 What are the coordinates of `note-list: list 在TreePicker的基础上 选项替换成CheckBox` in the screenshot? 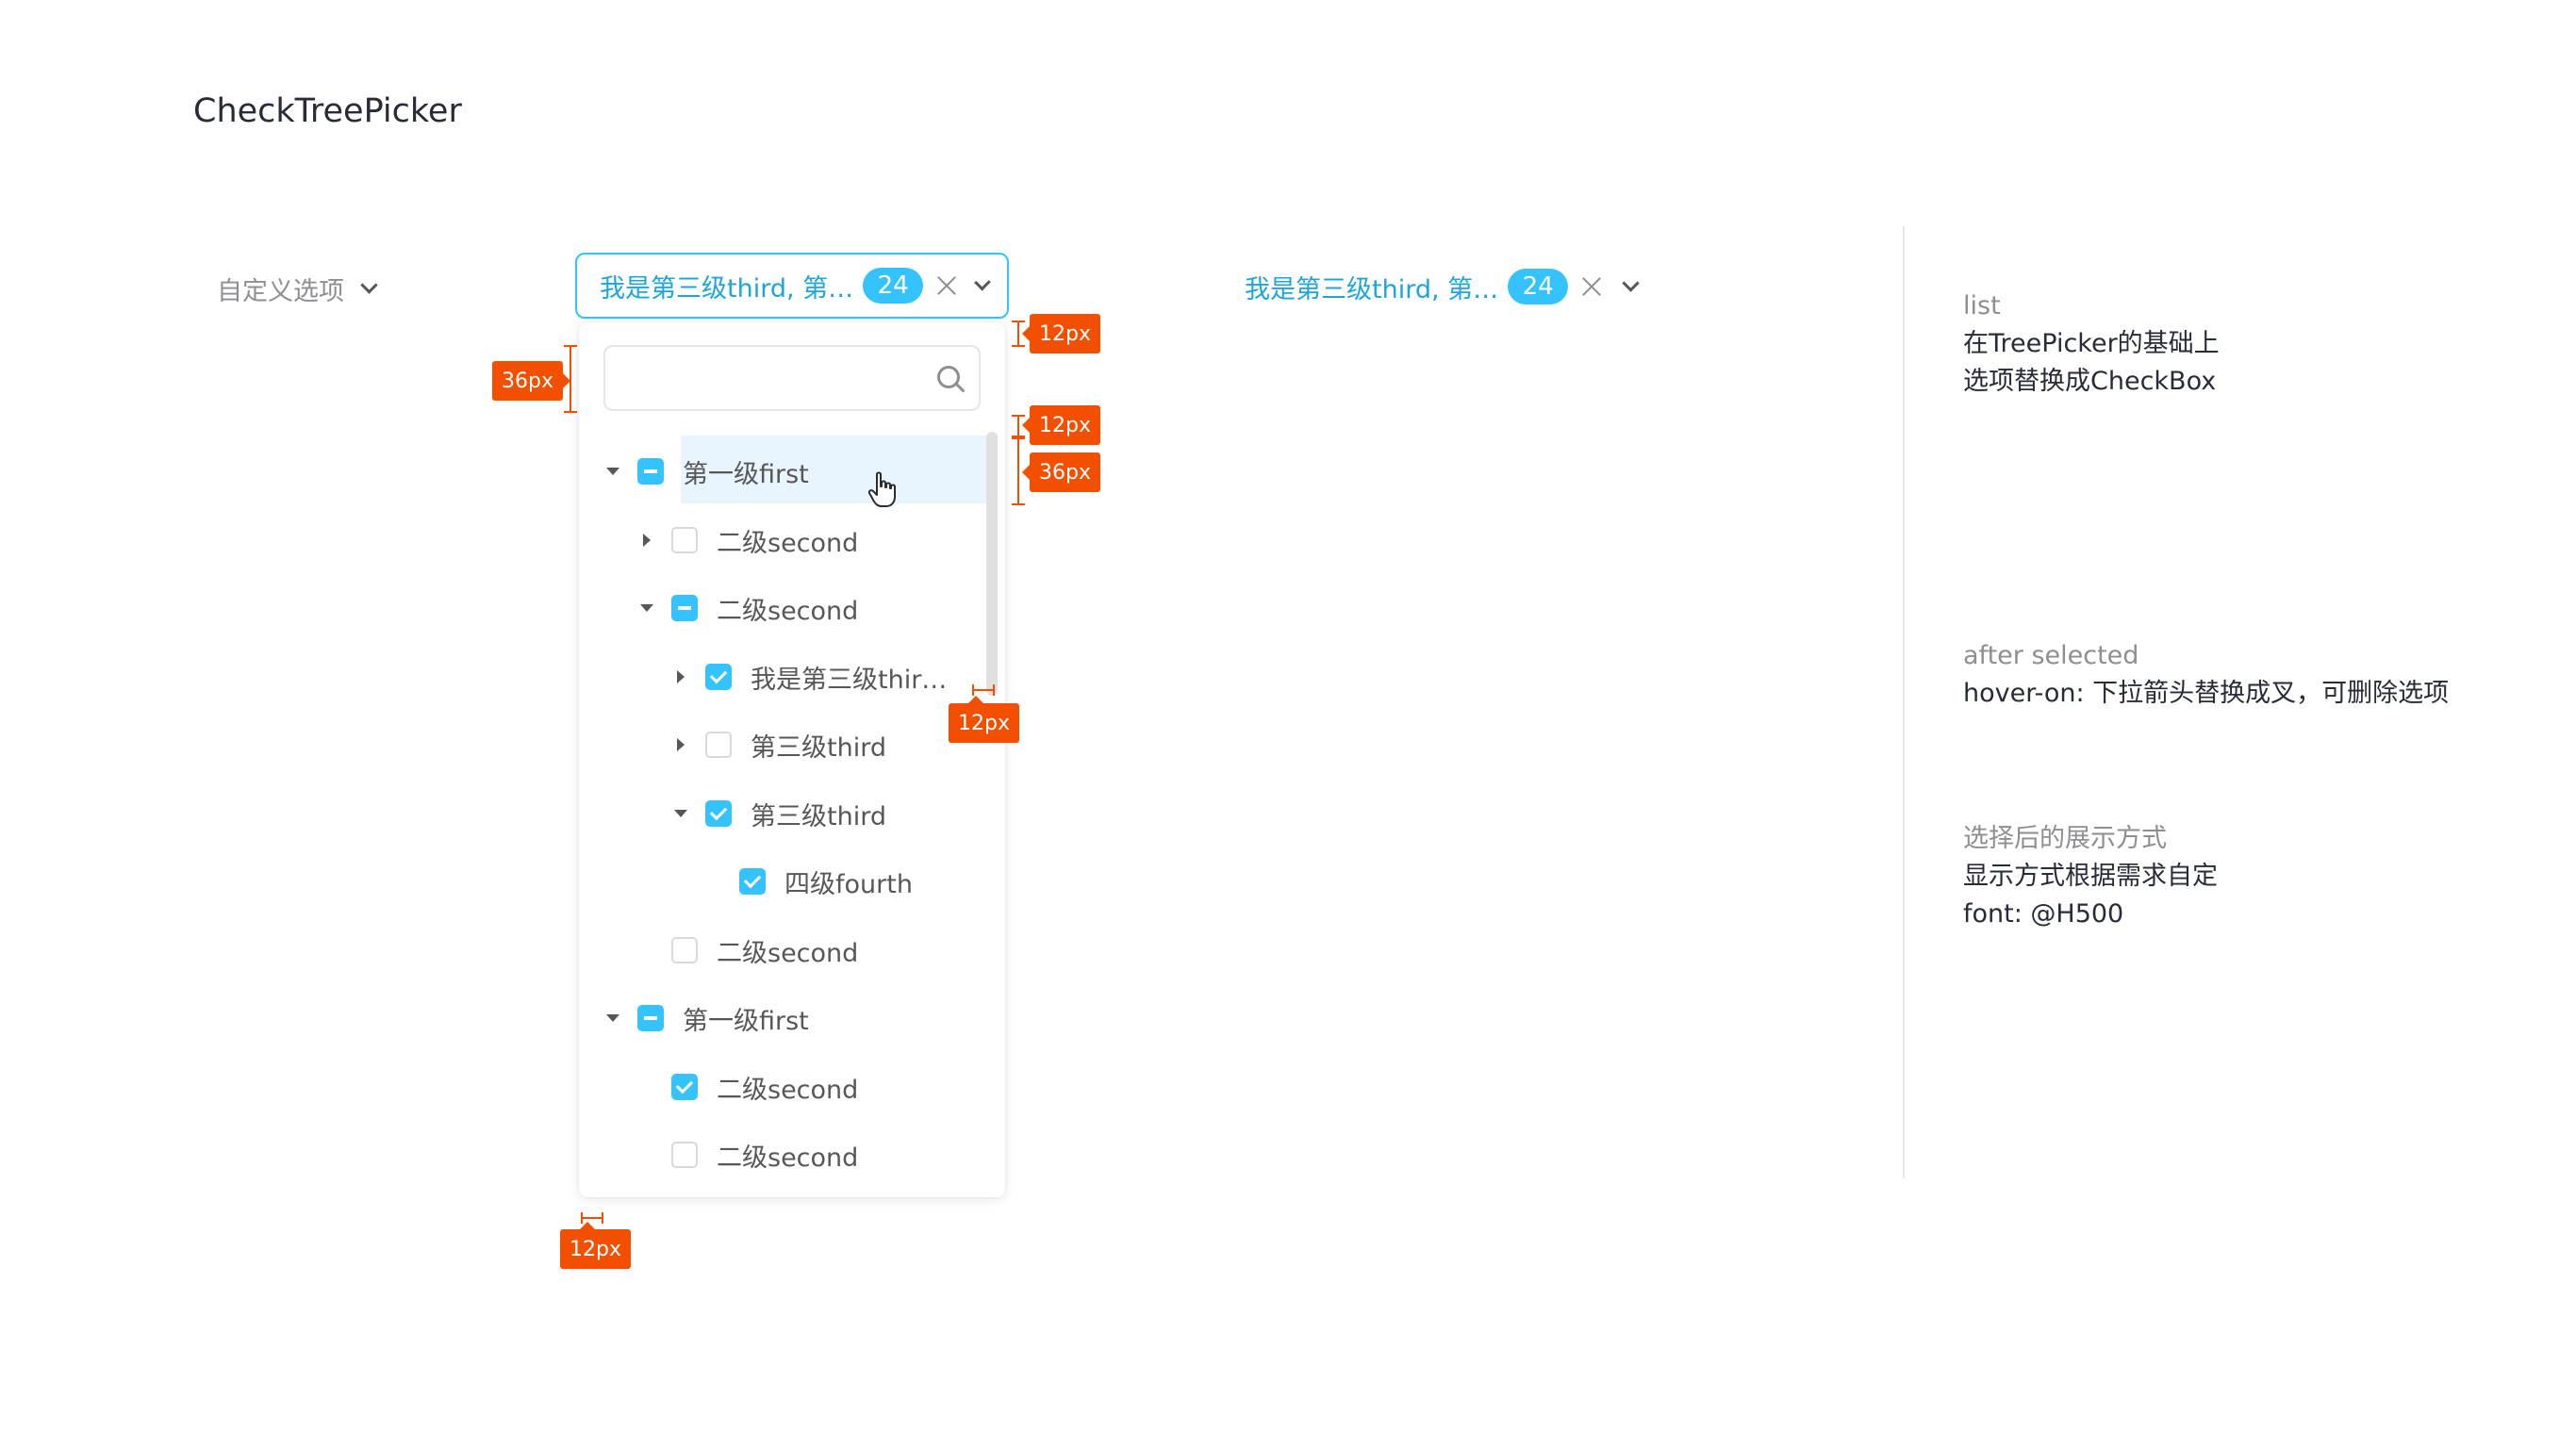 It's located at (2091, 344).